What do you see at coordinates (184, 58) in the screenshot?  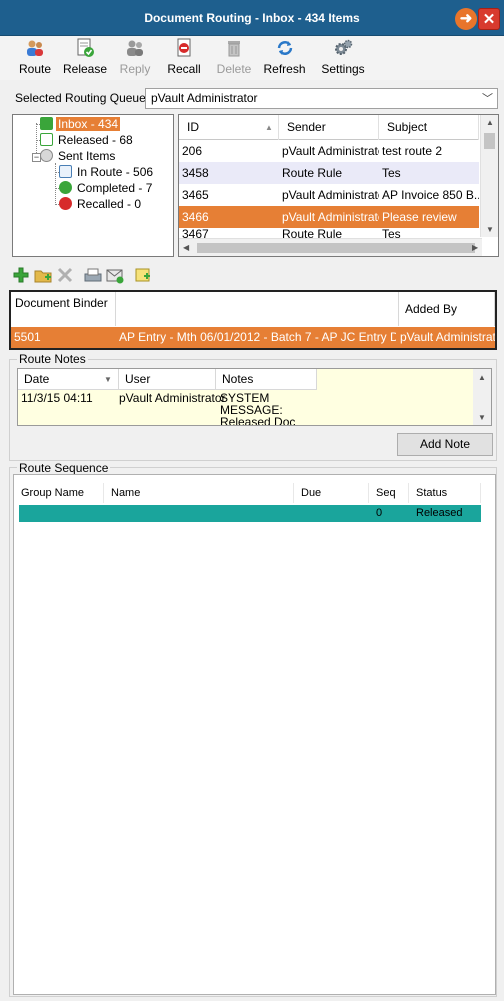 I see `recall-button: Recall` at bounding box center [184, 58].